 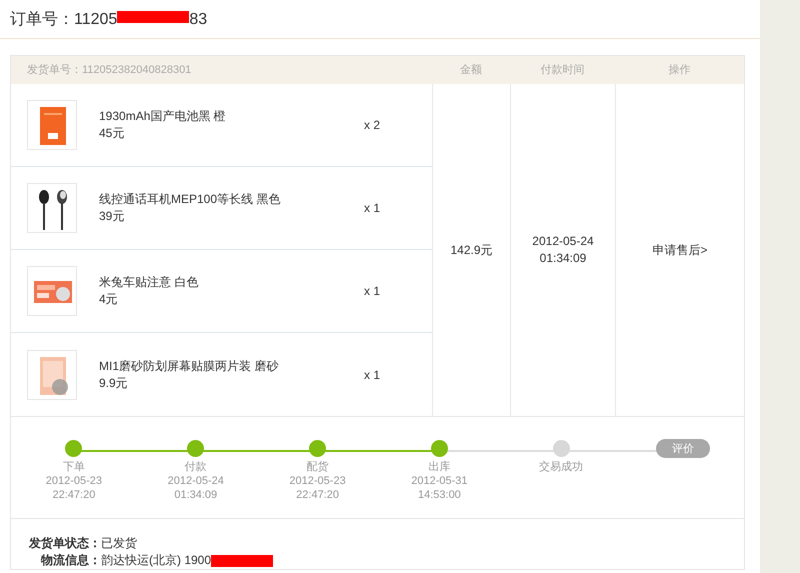 I want to click on order-number: 83, so click(x=198, y=20).